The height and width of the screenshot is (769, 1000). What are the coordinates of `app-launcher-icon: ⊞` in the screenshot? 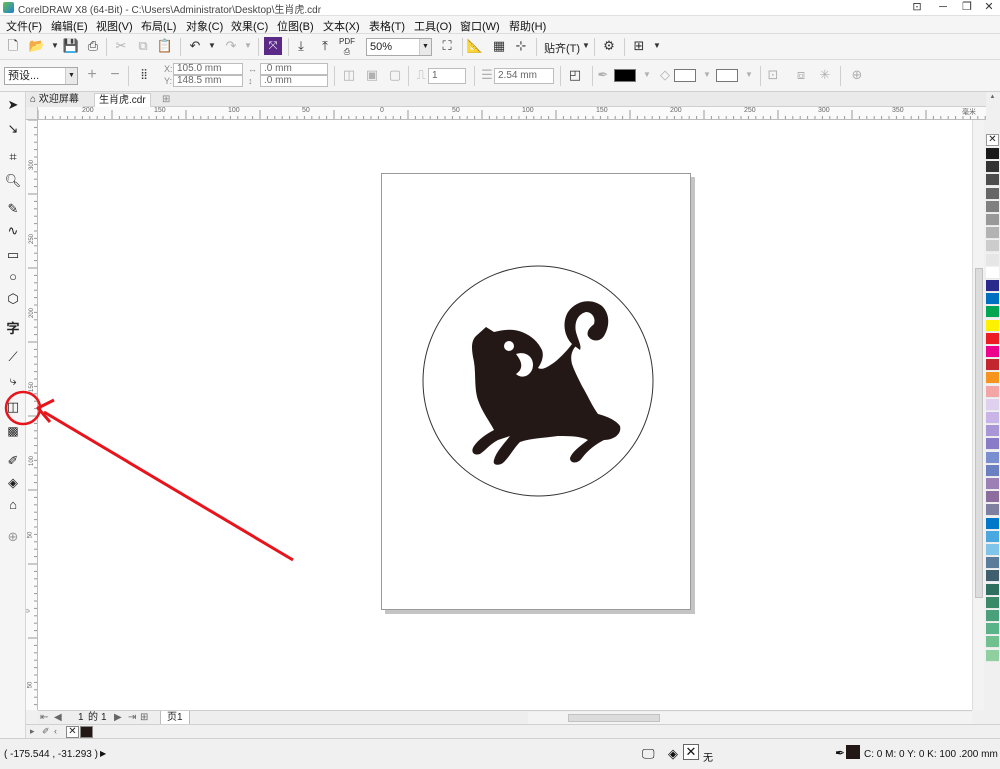 It's located at (639, 46).